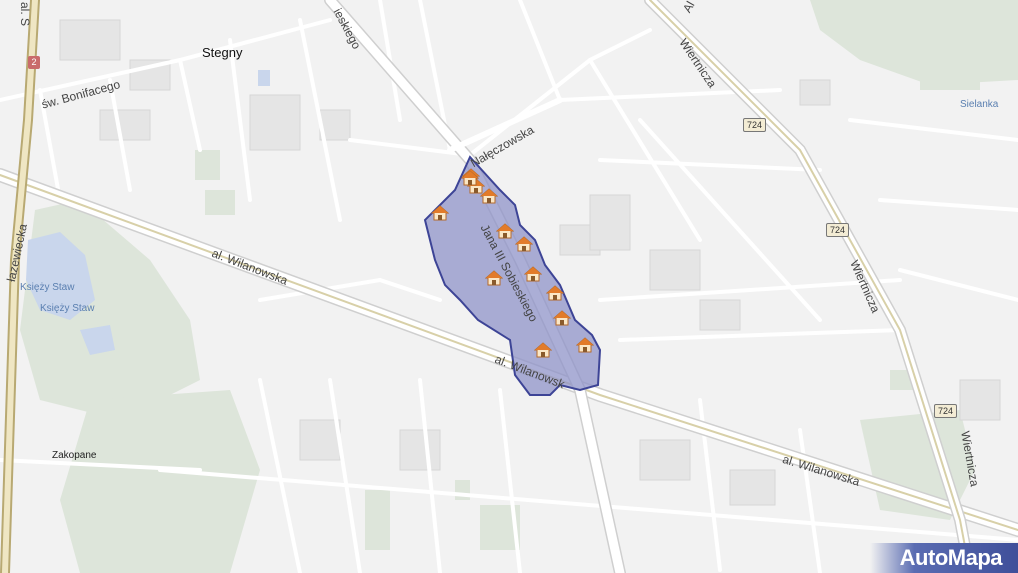  I want to click on automapa-logo: AutoMapa, so click(944, 558).